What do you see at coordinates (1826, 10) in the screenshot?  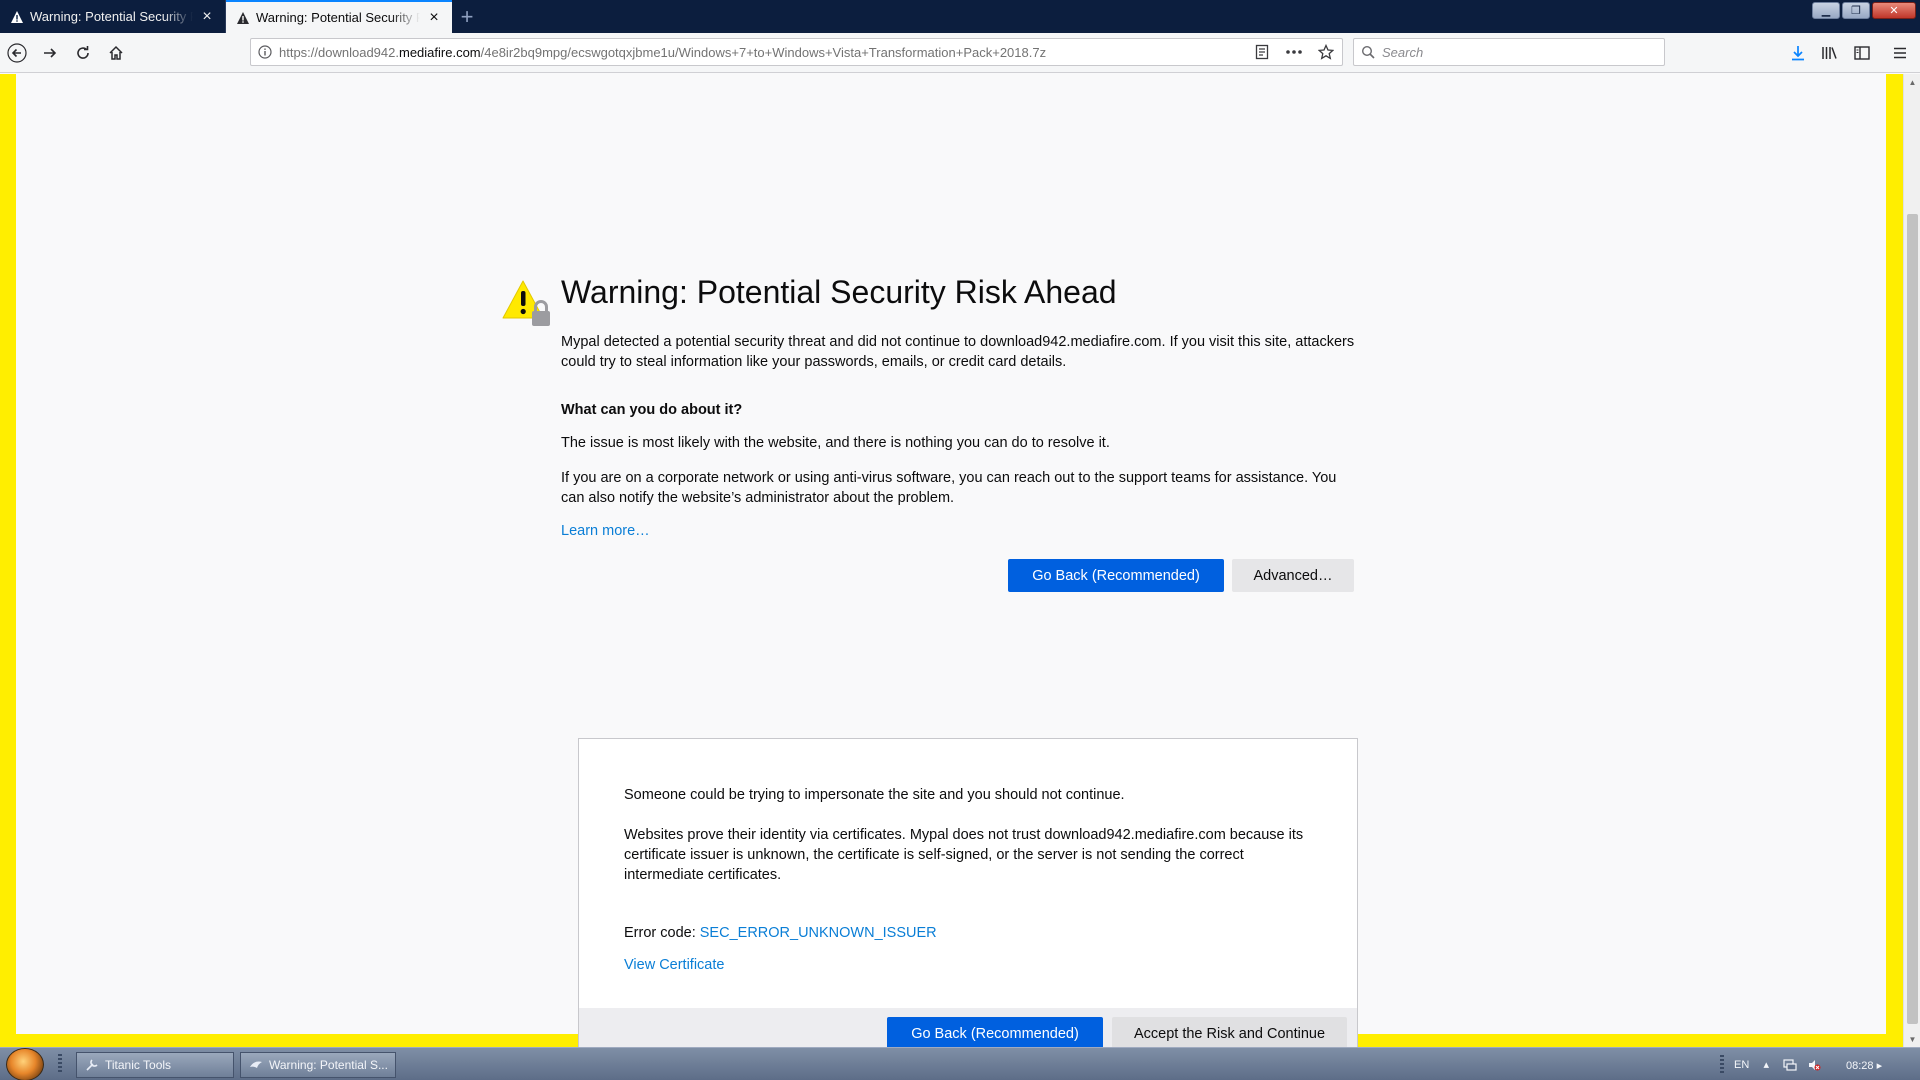 I see `minimize-button: ▁` at bounding box center [1826, 10].